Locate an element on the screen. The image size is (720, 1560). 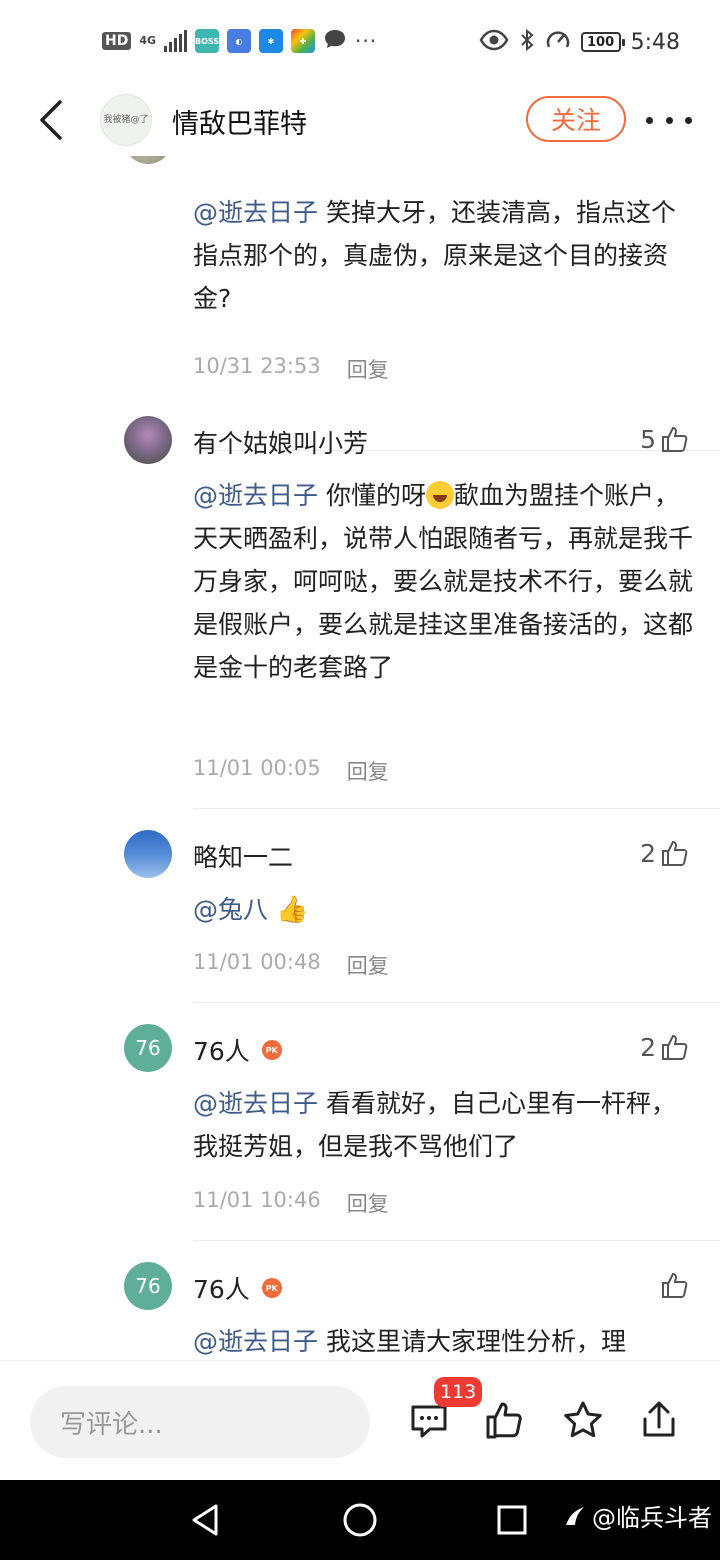
comment-text: @兔八 👍 is located at coordinates (443, 910).